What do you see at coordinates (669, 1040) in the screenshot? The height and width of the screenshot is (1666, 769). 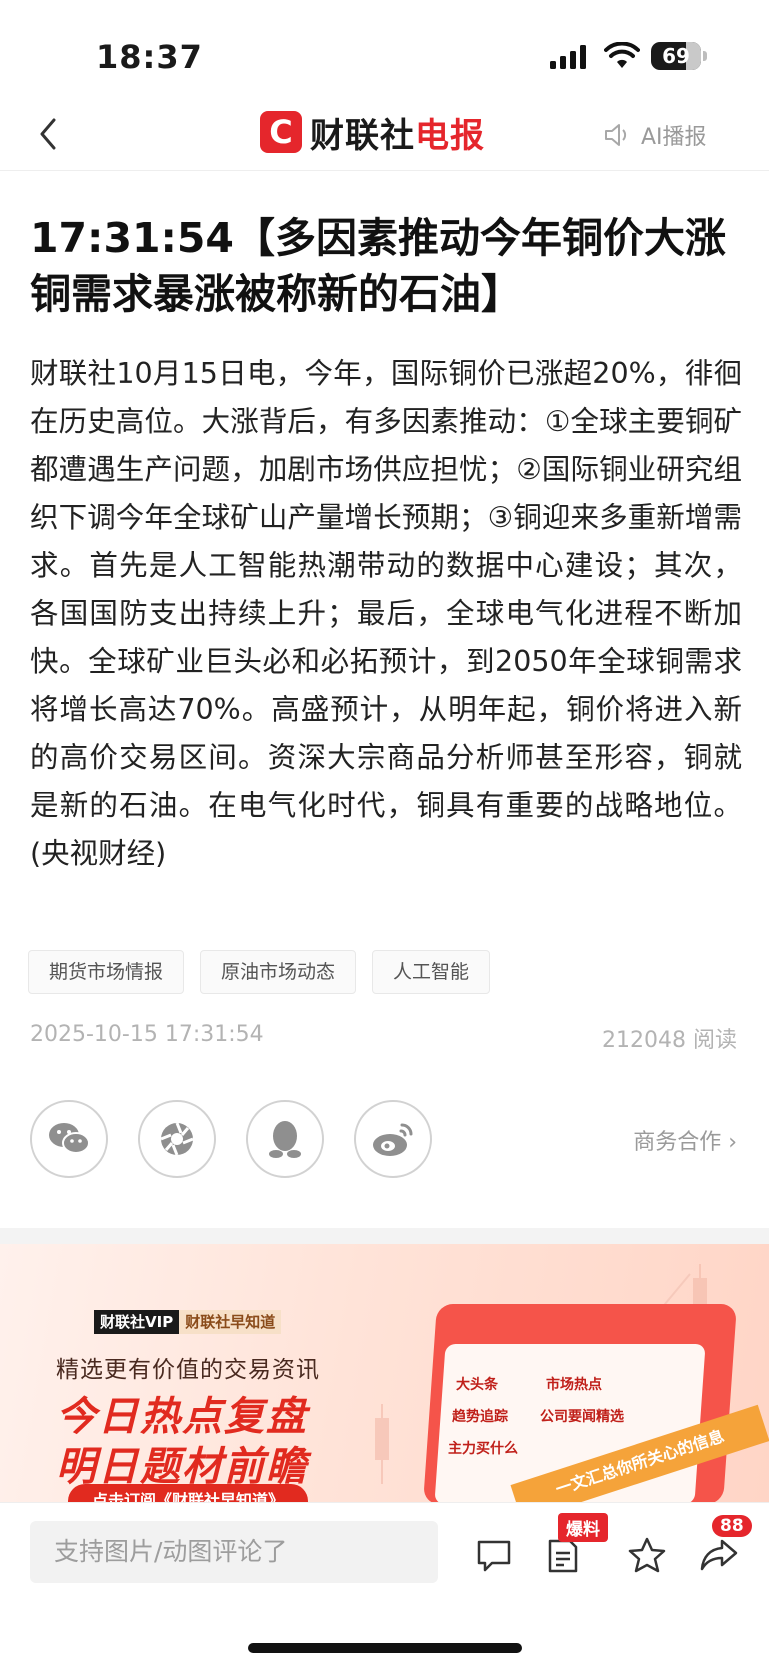 I see `read-count: 212048 阅读` at bounding box center [669, 1040].